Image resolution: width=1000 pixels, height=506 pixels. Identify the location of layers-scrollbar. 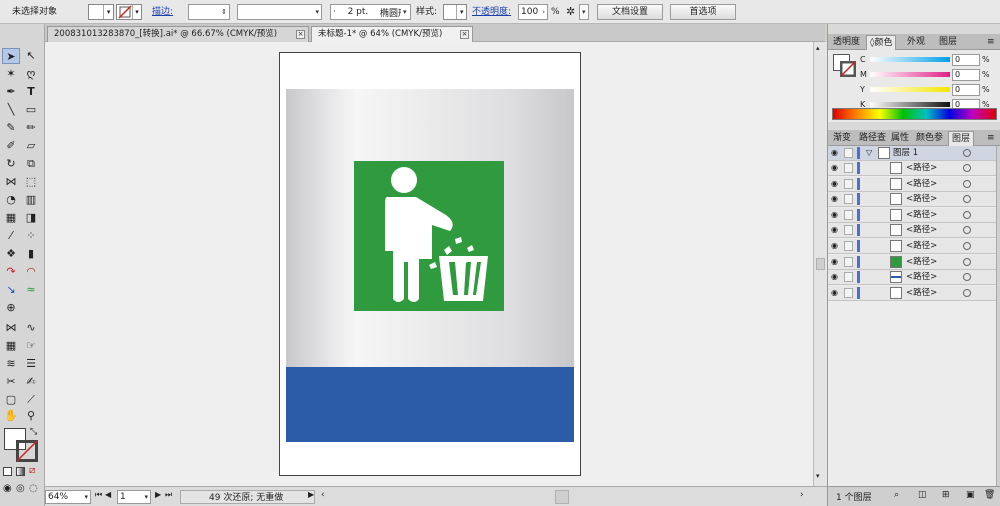
(998, 316).